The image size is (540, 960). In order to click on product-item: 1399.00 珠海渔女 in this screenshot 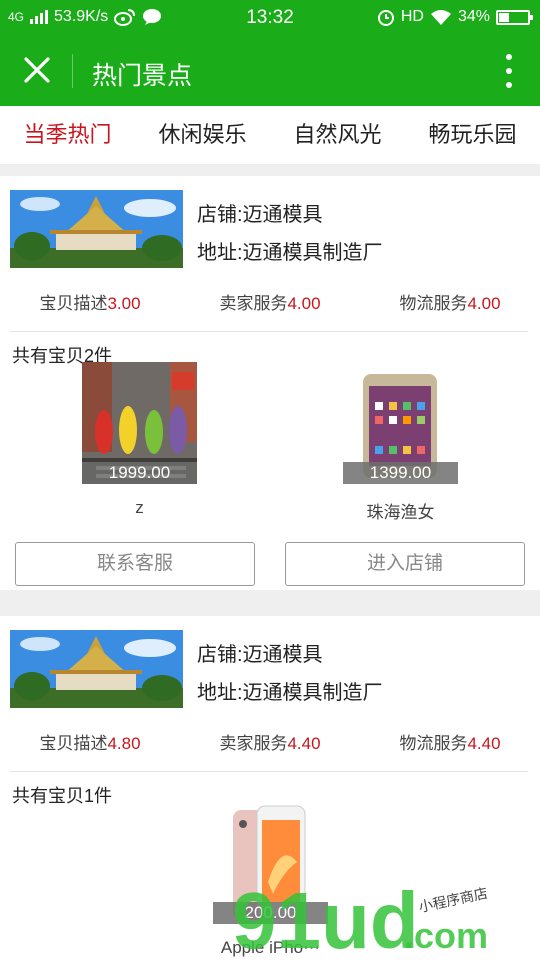, I will do `click(400, 442)`.